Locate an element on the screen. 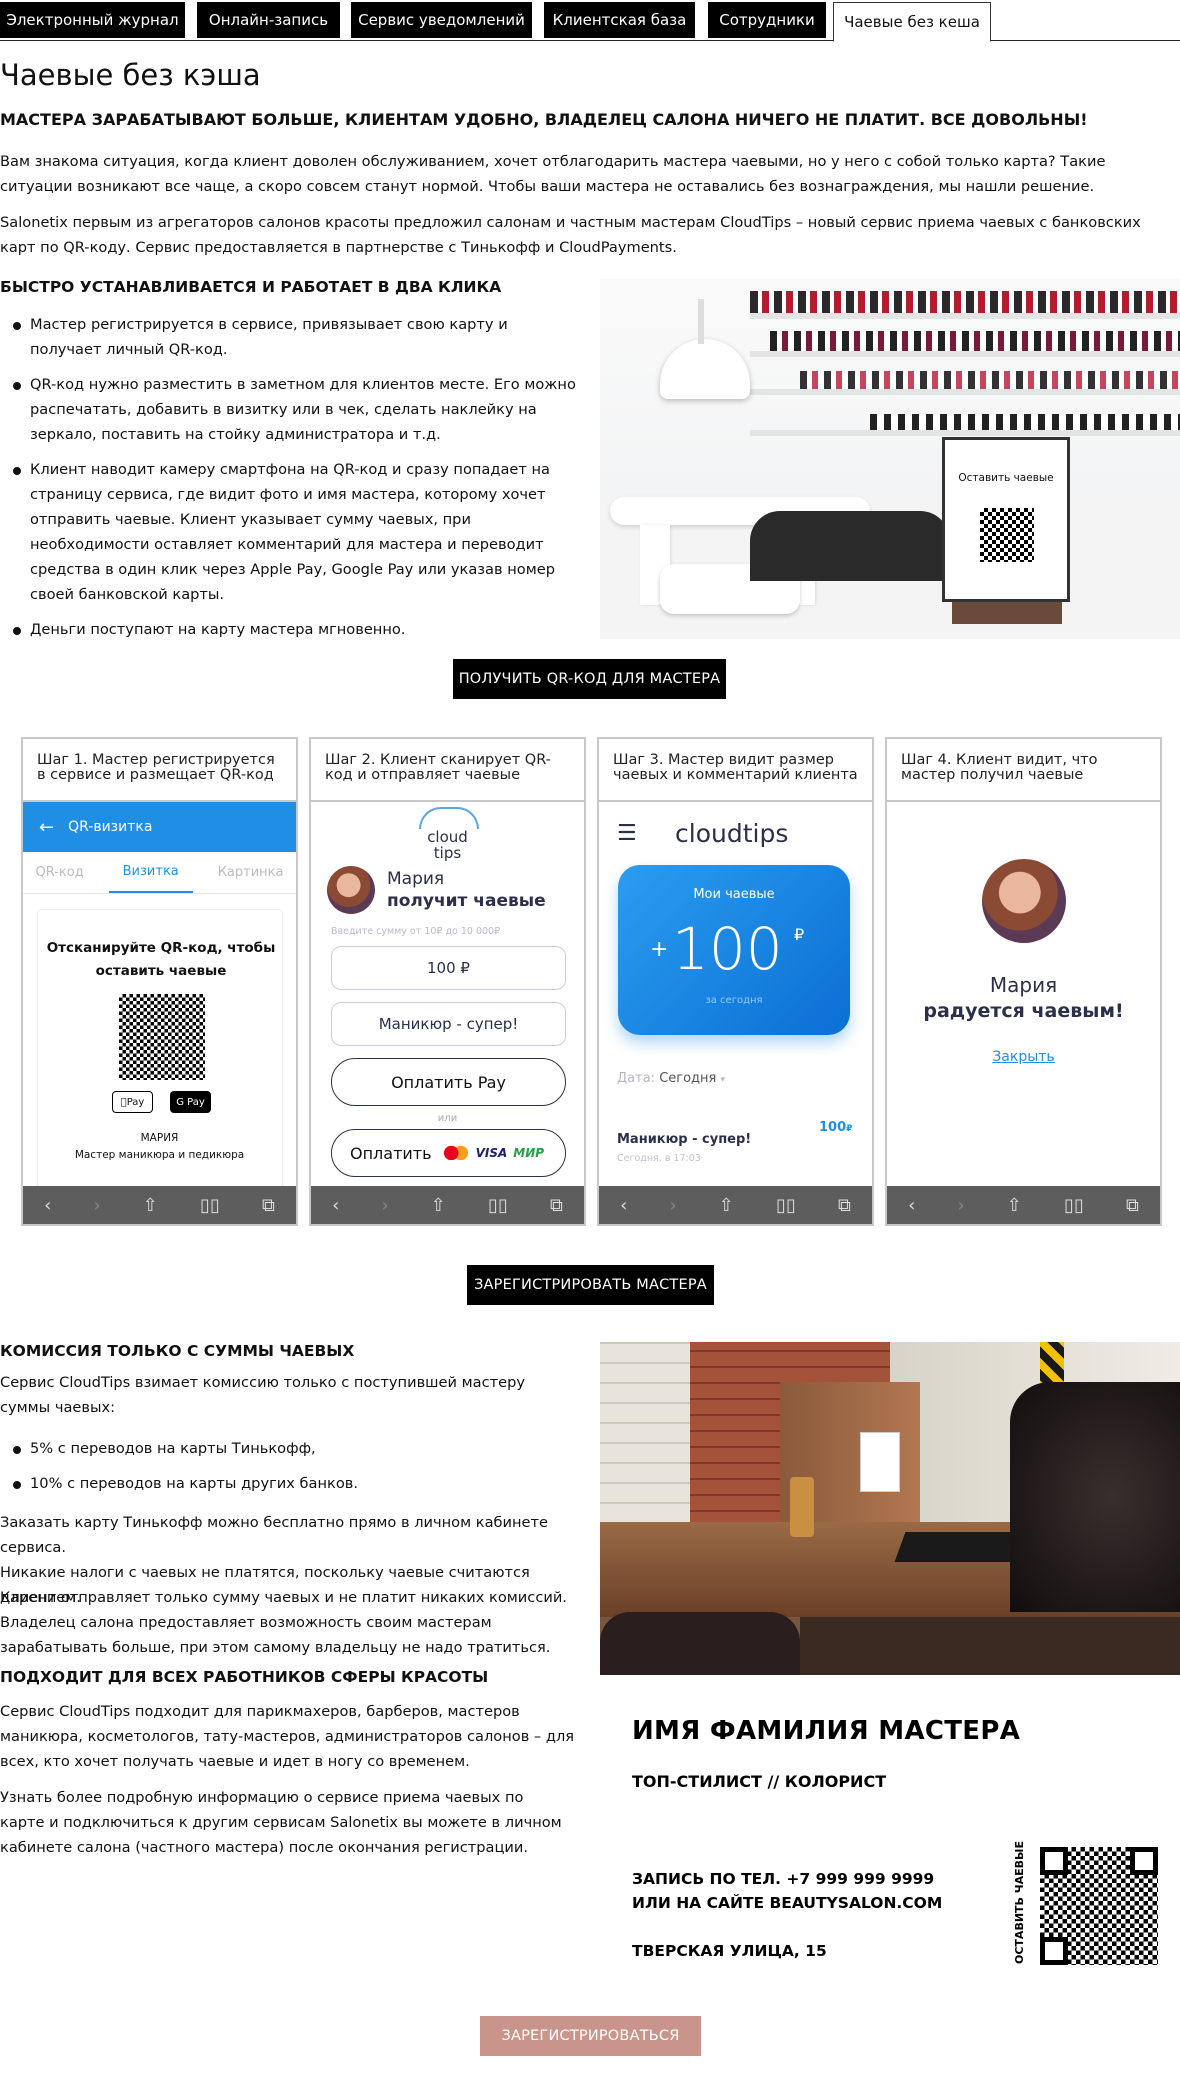 This screenshot has width=1180, height=2076. plus-sign: + is located at coordinates (659, 949).